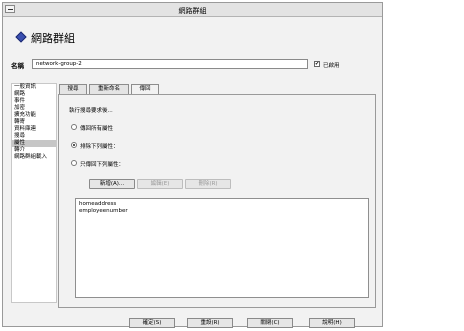 This screenshot has width=464, height=331. What do you see at coordinates (34, 87) in the screenshot?
I see `sidebar-item-general: 一般資訊` at bounding box center [34, 87].